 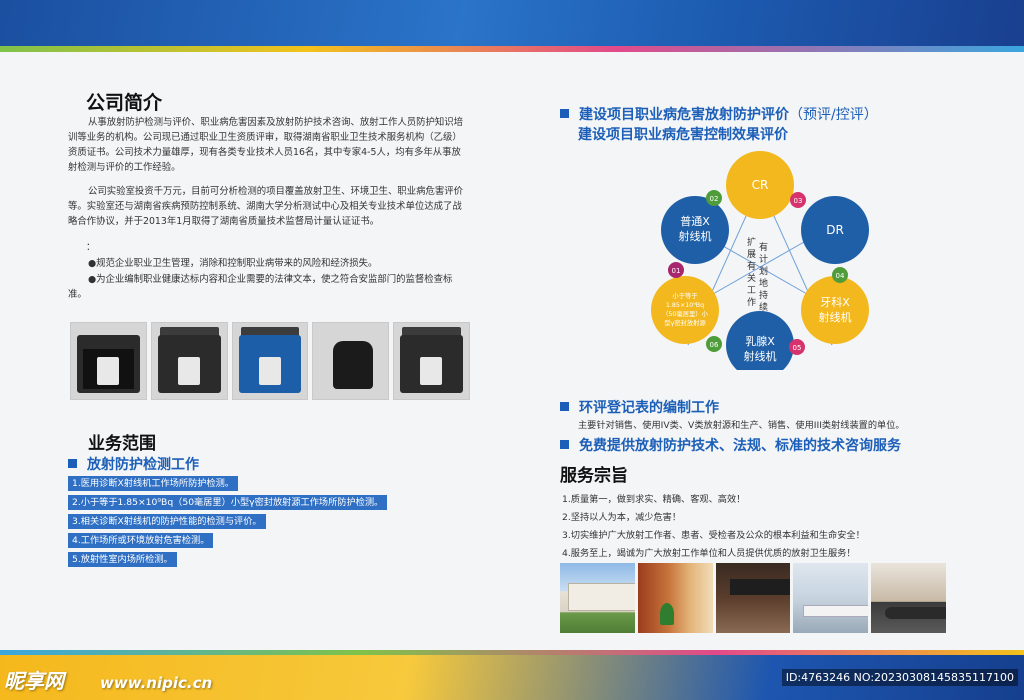 What do you see at coordinates (835, 302) in the screenshot?
I see `dental-node-label-1: 牙科X` at bounding box center [835, 302].